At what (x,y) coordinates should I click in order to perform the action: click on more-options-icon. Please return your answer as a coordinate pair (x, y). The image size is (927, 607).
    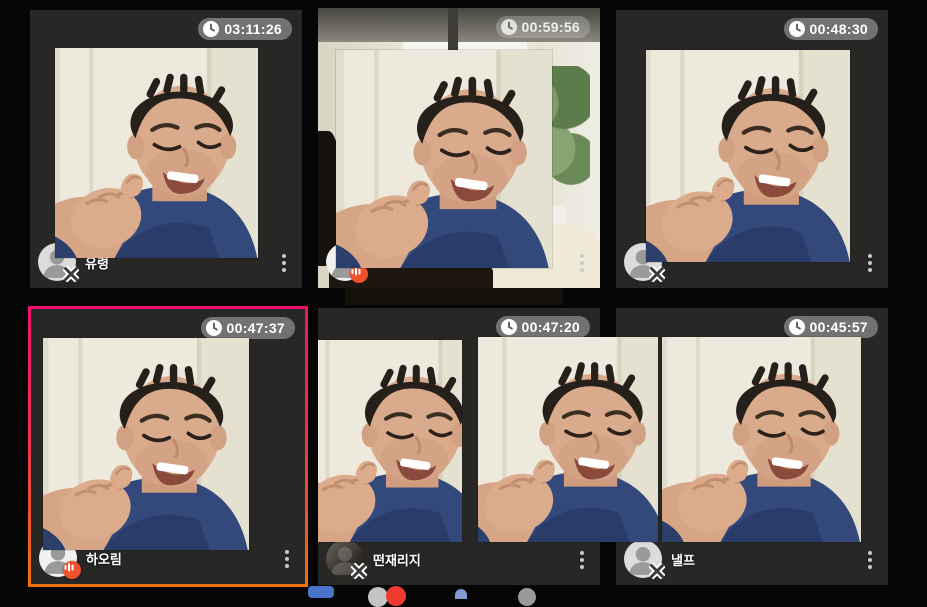
    Looking at the image, I should click on (527, 597).